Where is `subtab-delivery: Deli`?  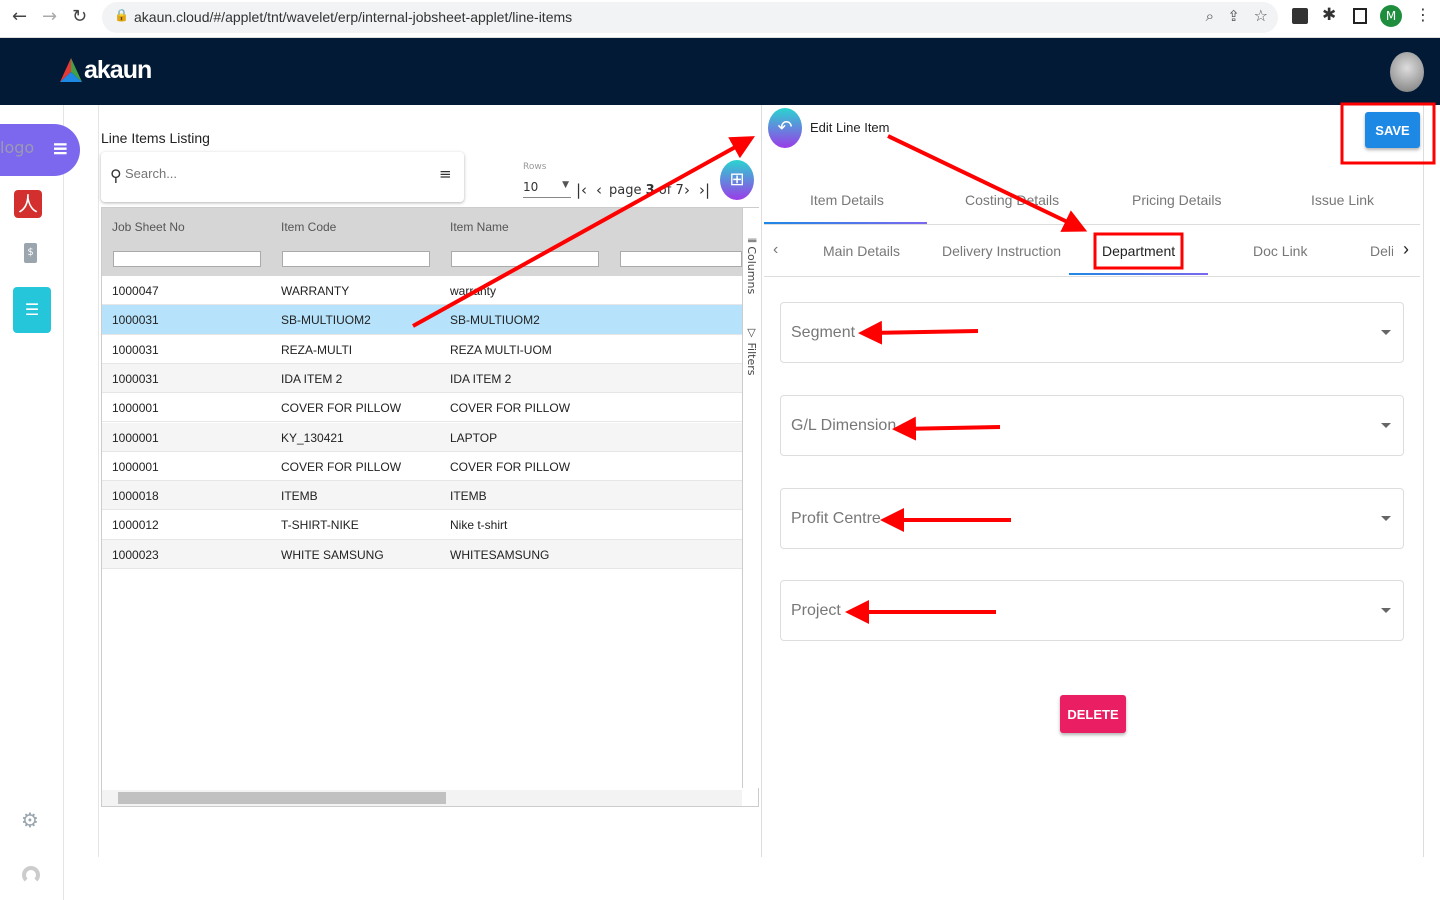
subtab-delivery: Deli is located at coordinates (1381, 251).